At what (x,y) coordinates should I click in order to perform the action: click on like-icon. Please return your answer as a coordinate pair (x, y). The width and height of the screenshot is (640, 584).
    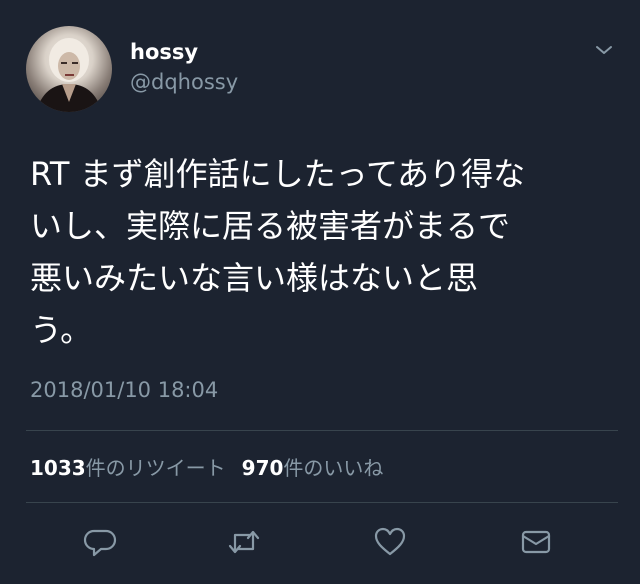
    Looking at the image, I should click on (390, 541).